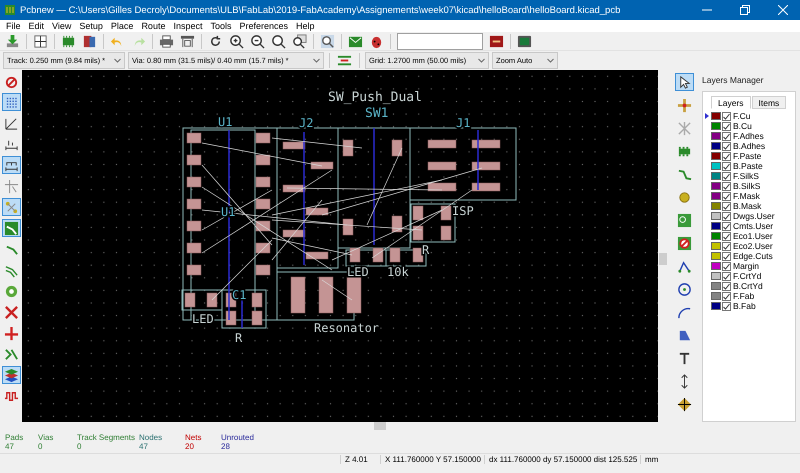 The height and width of the screenshot is (473, 800). Describe the element at coordinates (684, 266) in the screenshot. I see `line-icon` at that location.